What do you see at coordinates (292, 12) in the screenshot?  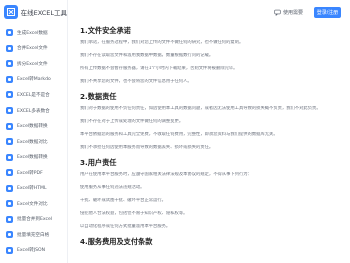 I see `feedback-label: 使用需要` at bounding box center [292, 12].